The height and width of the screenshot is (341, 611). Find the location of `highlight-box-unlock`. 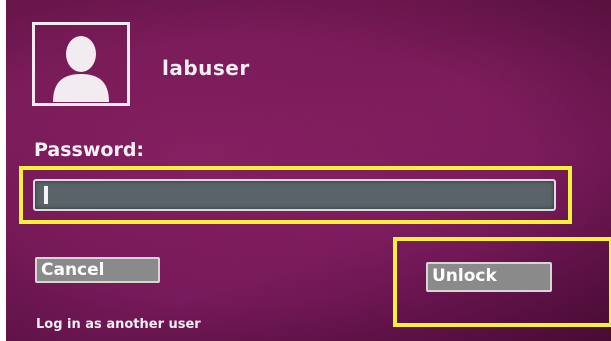

highlight-box-unlock is located at coordinates (502, 282).